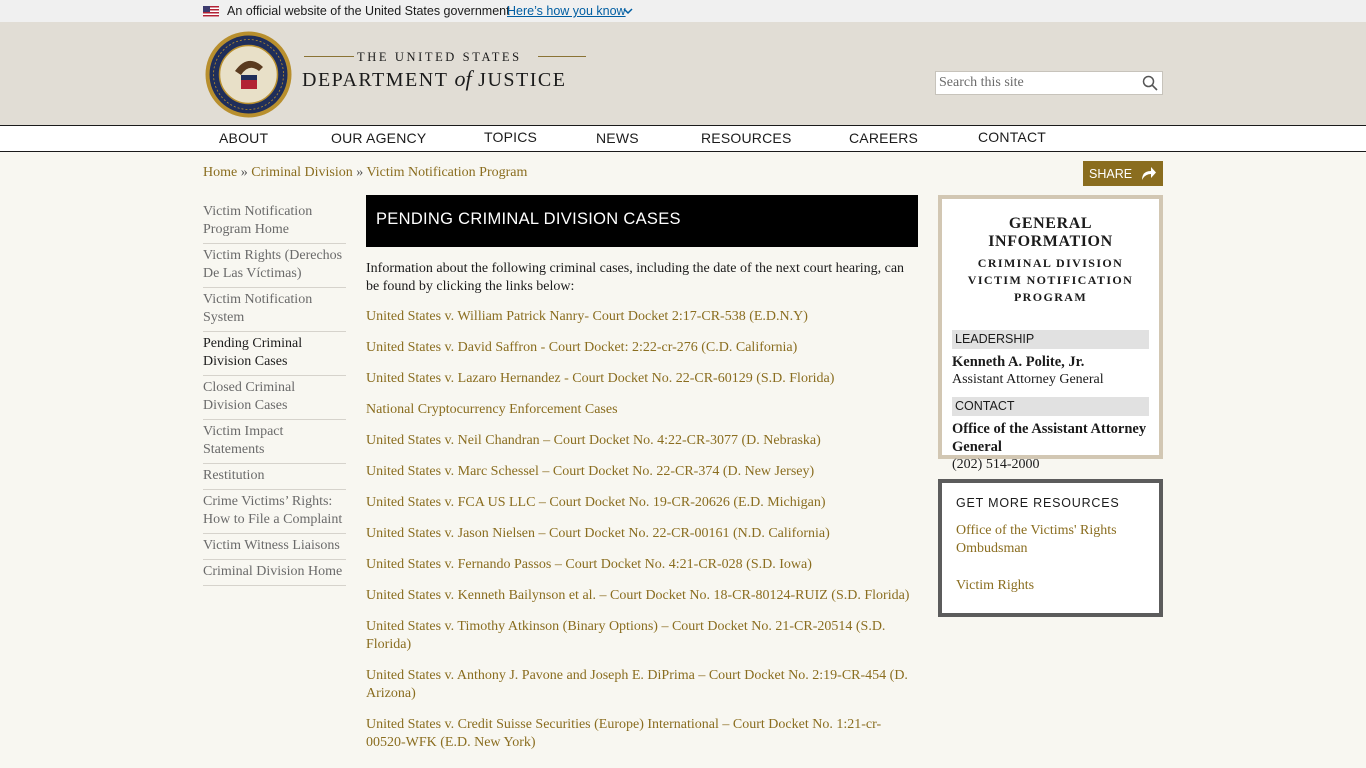 This screenshot has width=1366, height=768. I want to click on nav-our-agency: OUR AGENCY, so click(378, 138).